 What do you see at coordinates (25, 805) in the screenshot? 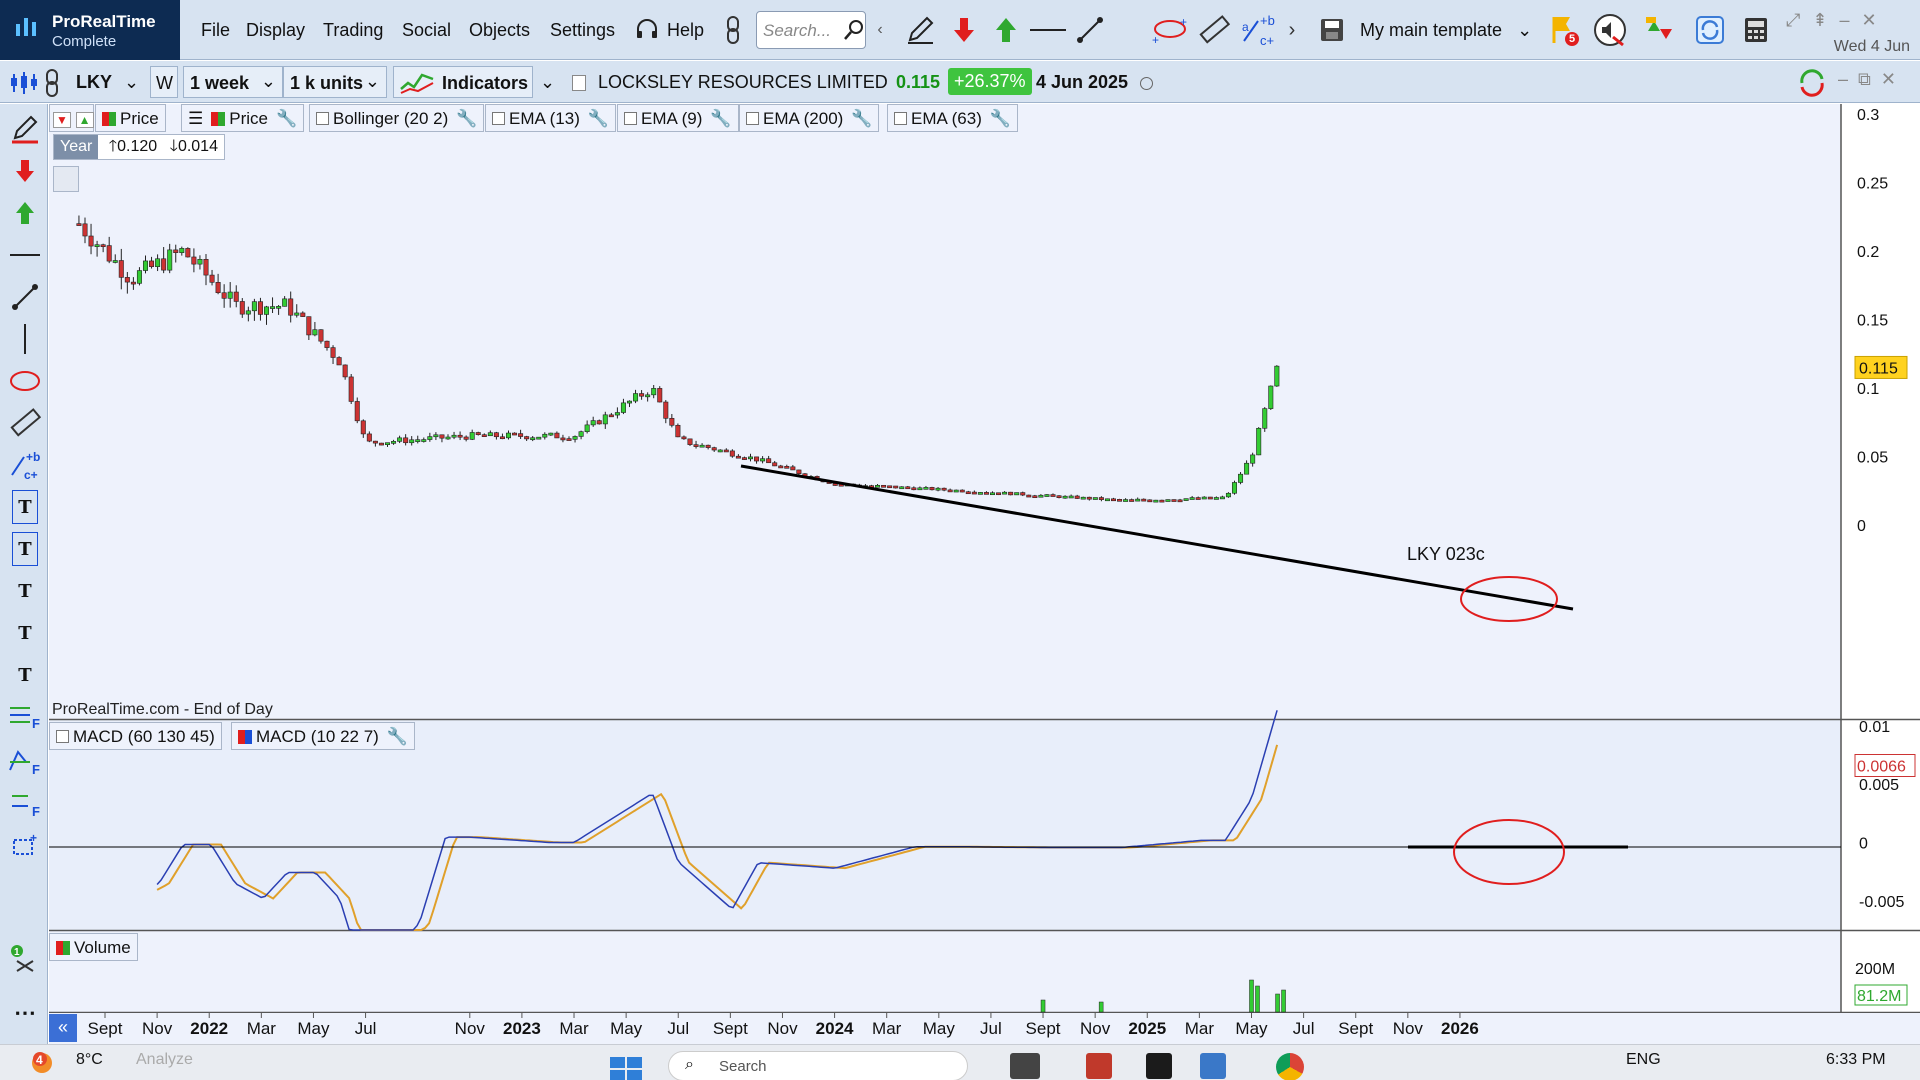
I see `fib-time-icon: F` at bounding box center [25, 805].